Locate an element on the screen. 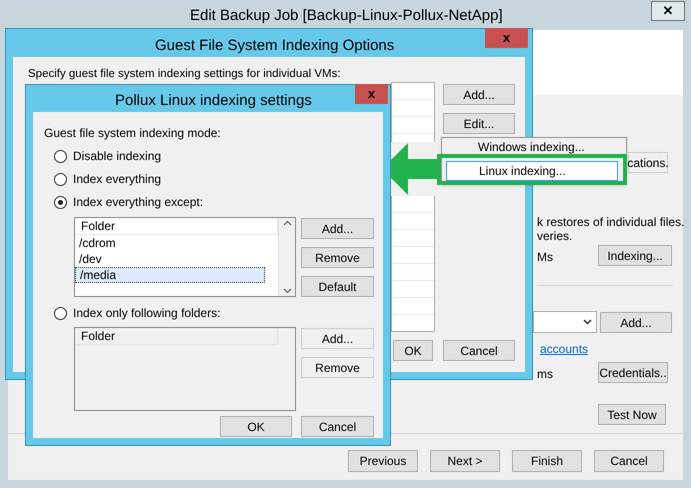 The width and height of the screenshot is (691, 488). list-row: /cdrom is located at coordinates (170, 243).